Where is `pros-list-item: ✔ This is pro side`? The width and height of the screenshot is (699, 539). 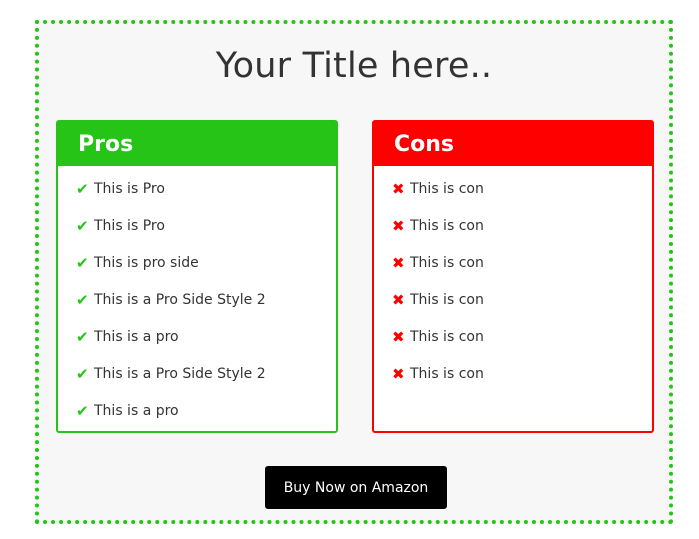
pros-list-item: ✔ This is pro side is located at coordinates (206, 270).